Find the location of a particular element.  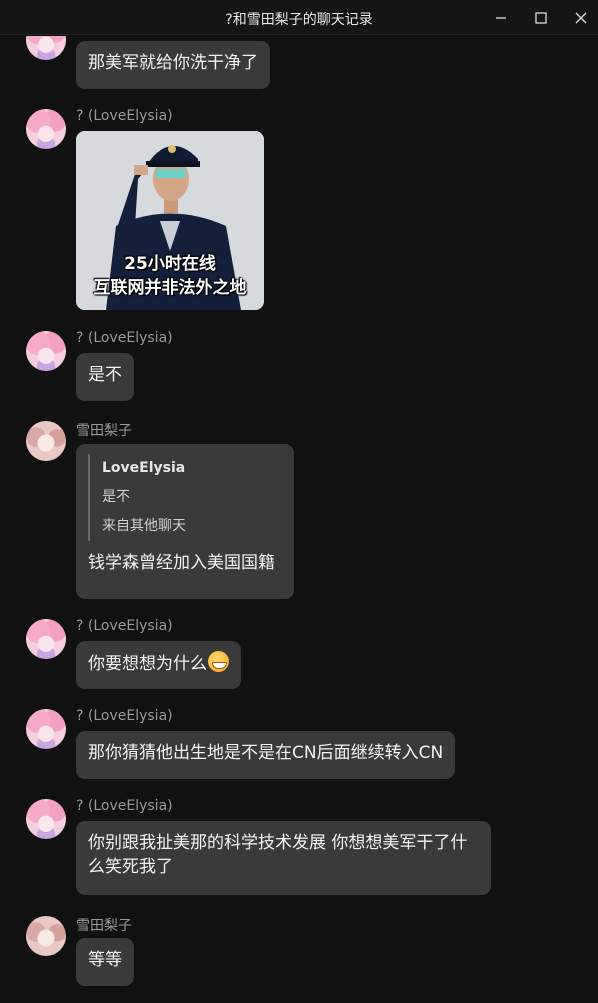

quoted-message: LoveElysia 是不 来自其他聊天 is located at coordinates (185, 497).